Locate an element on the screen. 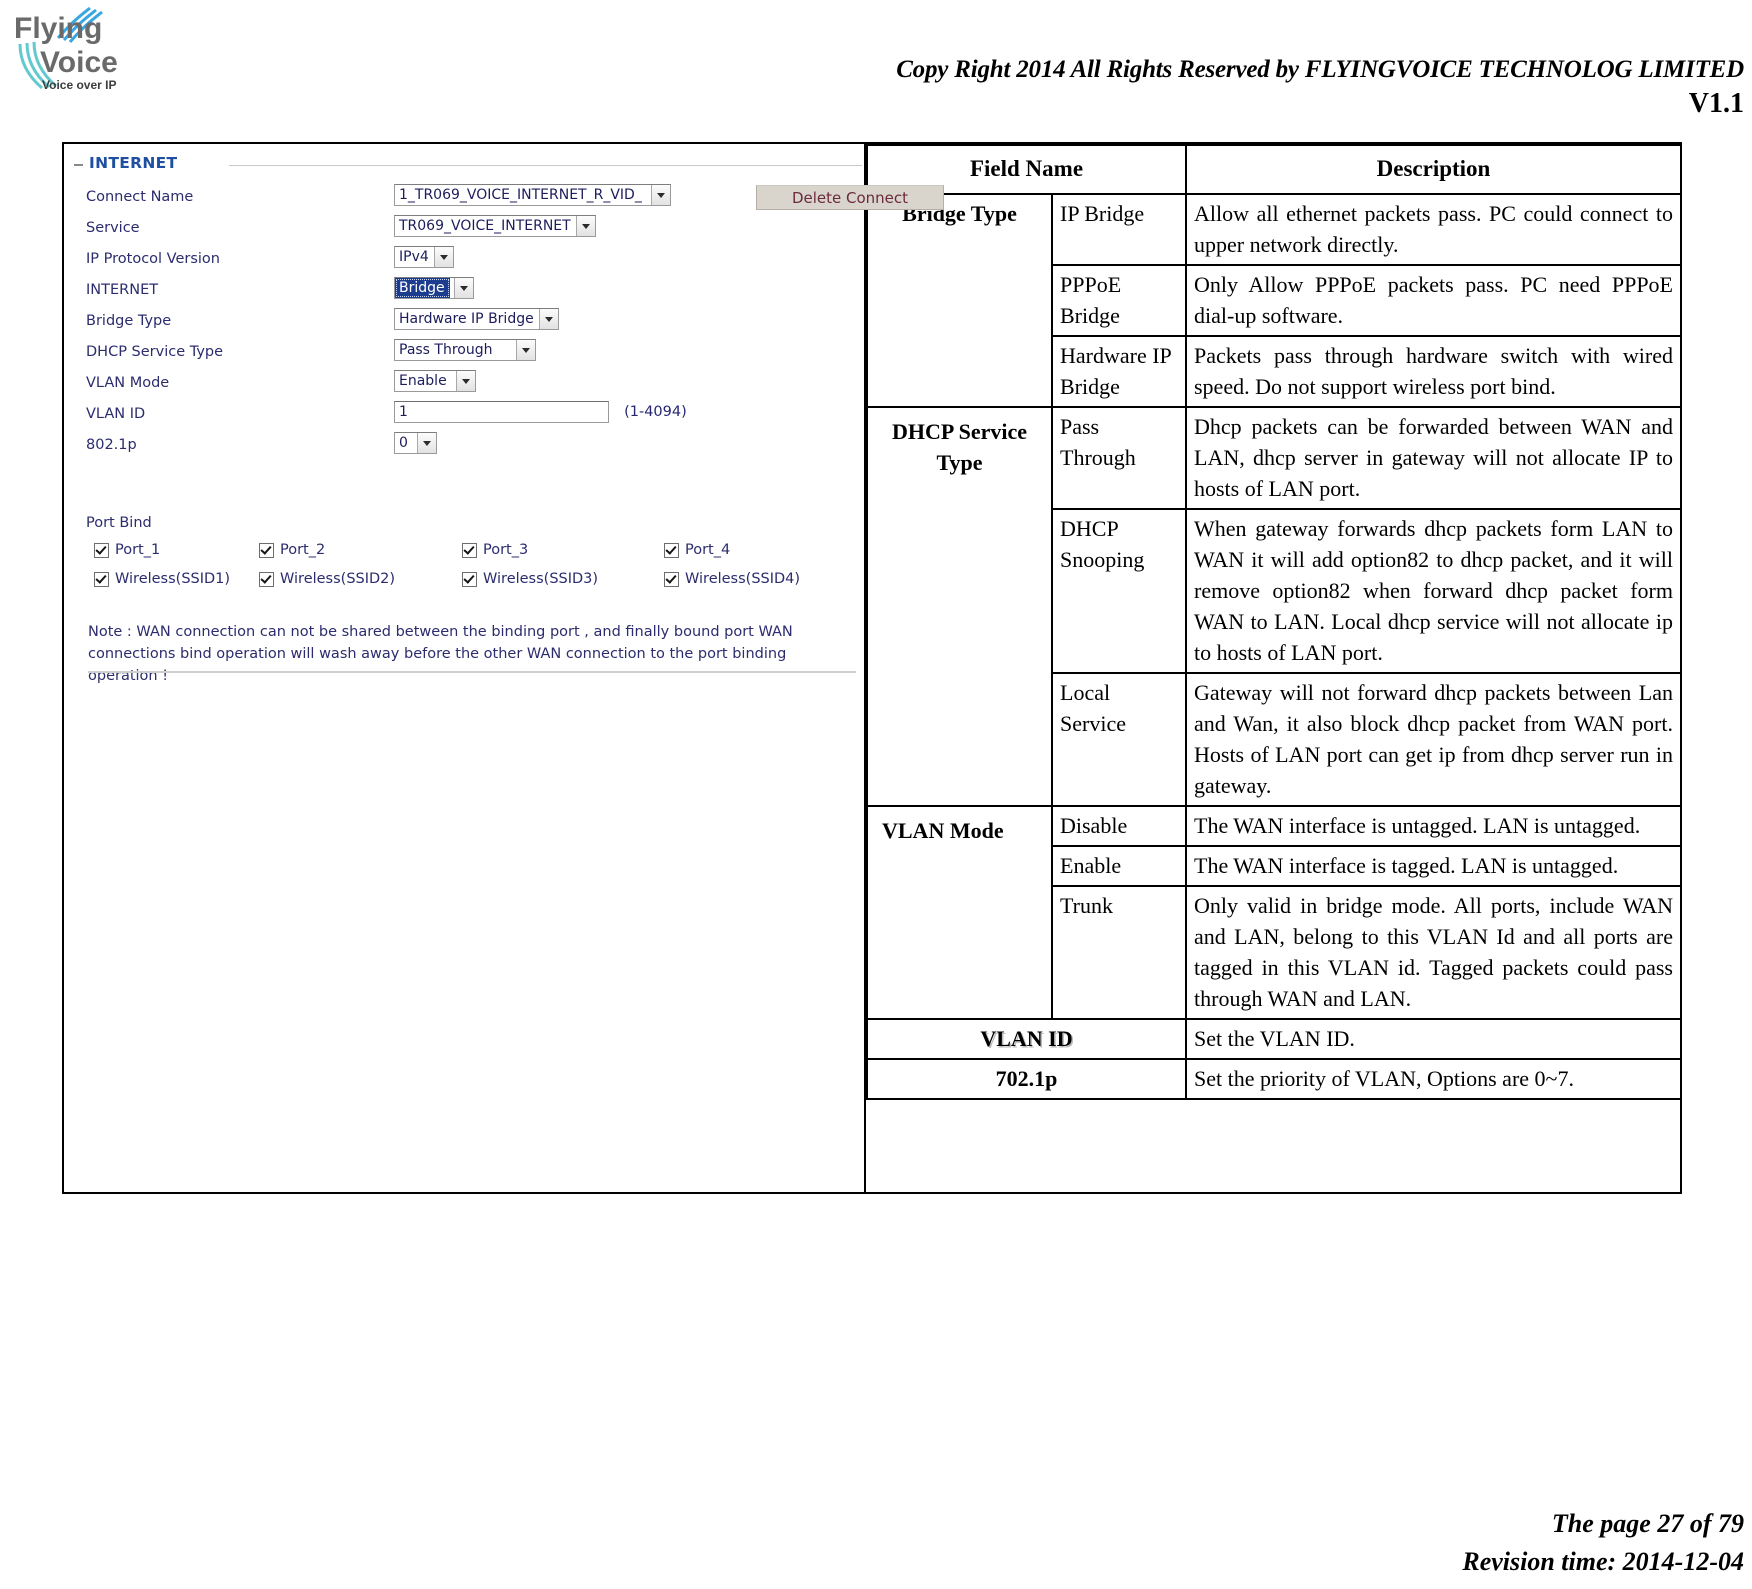 The height and width of the screenshot is (1589, 1752). label-port-3: Port_3 is located at coordinates (506, 550).